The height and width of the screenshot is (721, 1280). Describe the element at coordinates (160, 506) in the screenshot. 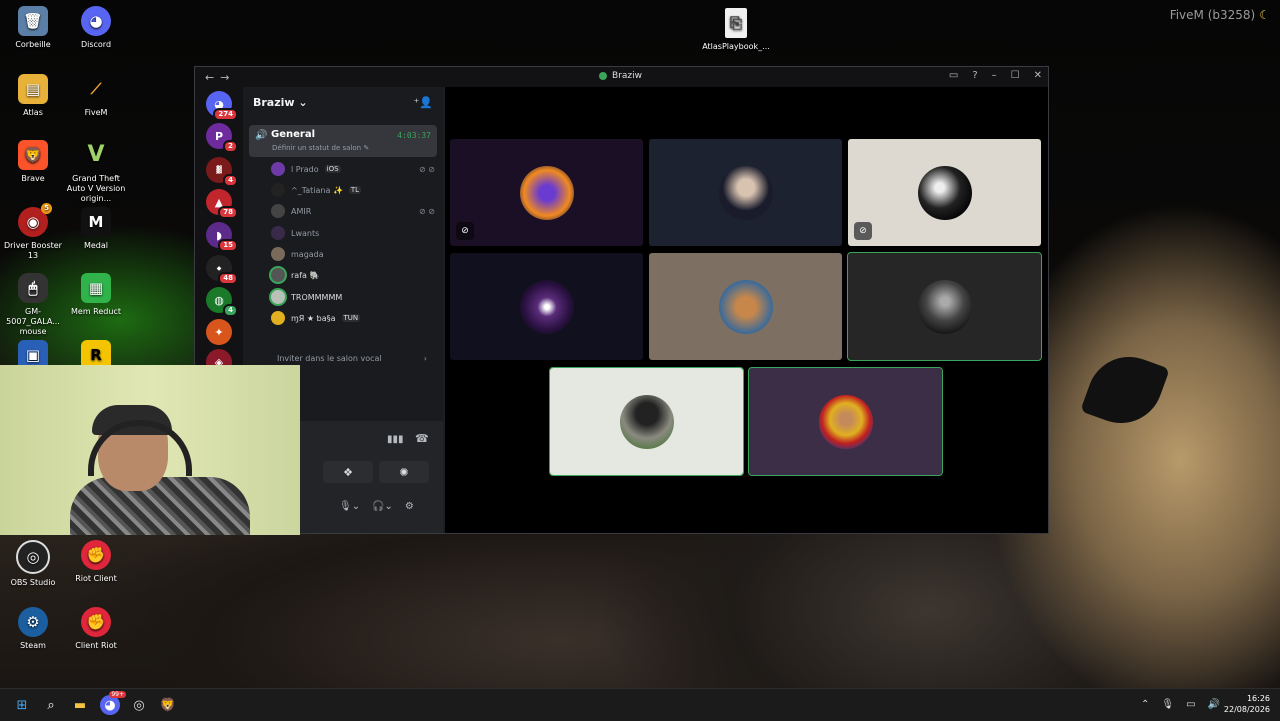

I see `webcam-person-shirt` at that location.